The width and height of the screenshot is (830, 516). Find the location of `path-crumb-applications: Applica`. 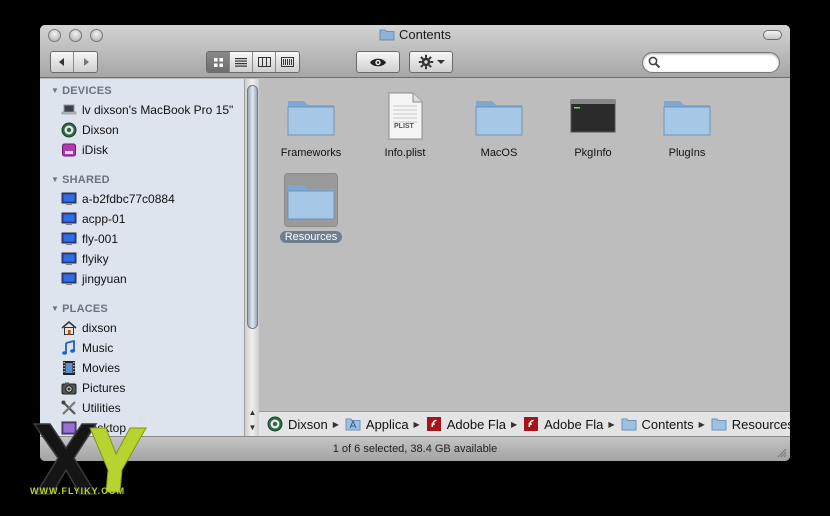

path-crumb-applications: Applica is located at coordinates (377, 424).